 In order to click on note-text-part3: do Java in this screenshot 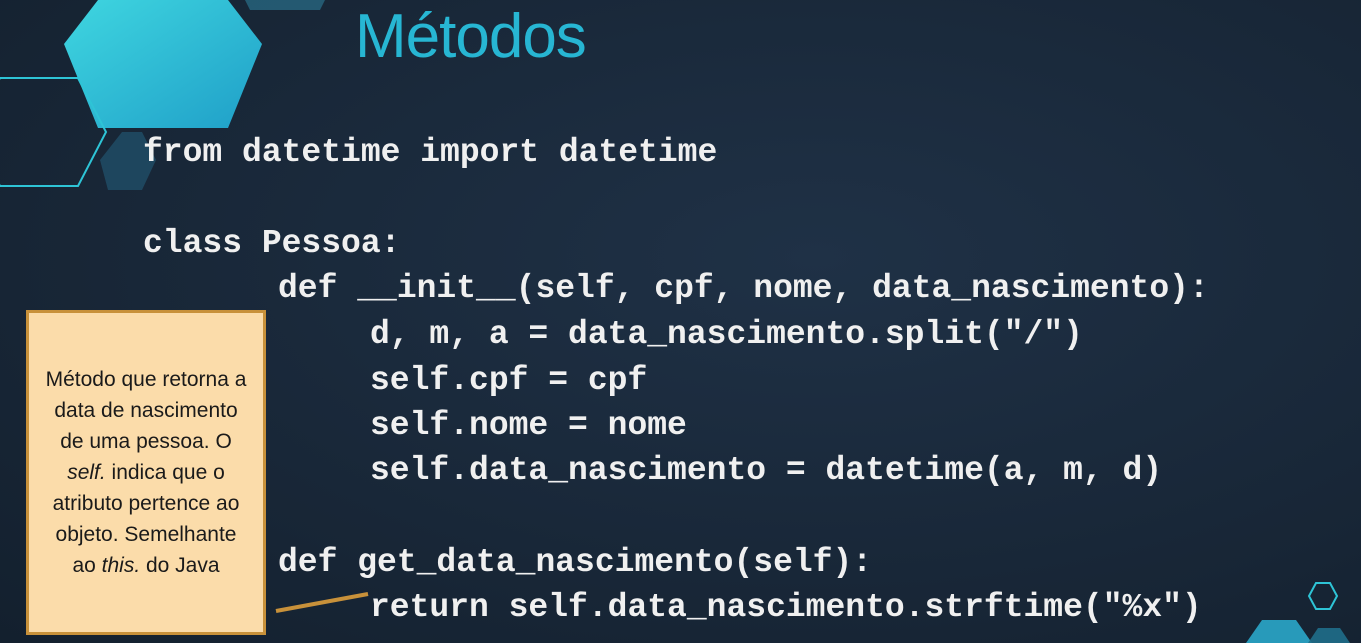, I will do `click(180, 565)`.